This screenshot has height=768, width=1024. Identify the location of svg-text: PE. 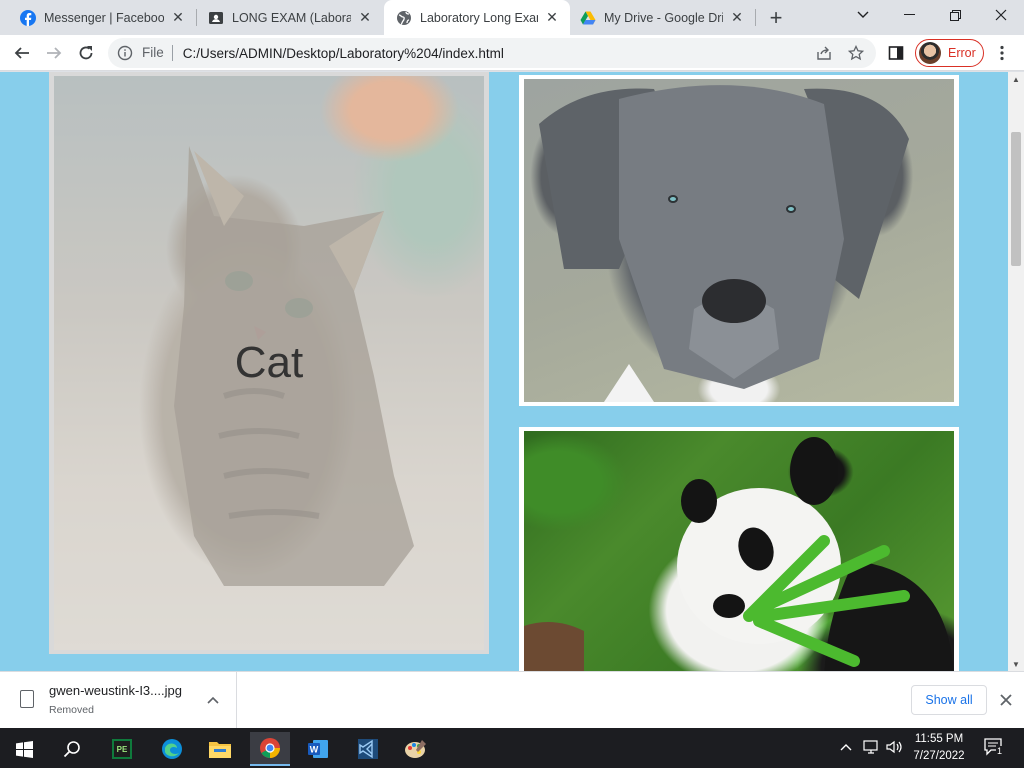
(122, 749).